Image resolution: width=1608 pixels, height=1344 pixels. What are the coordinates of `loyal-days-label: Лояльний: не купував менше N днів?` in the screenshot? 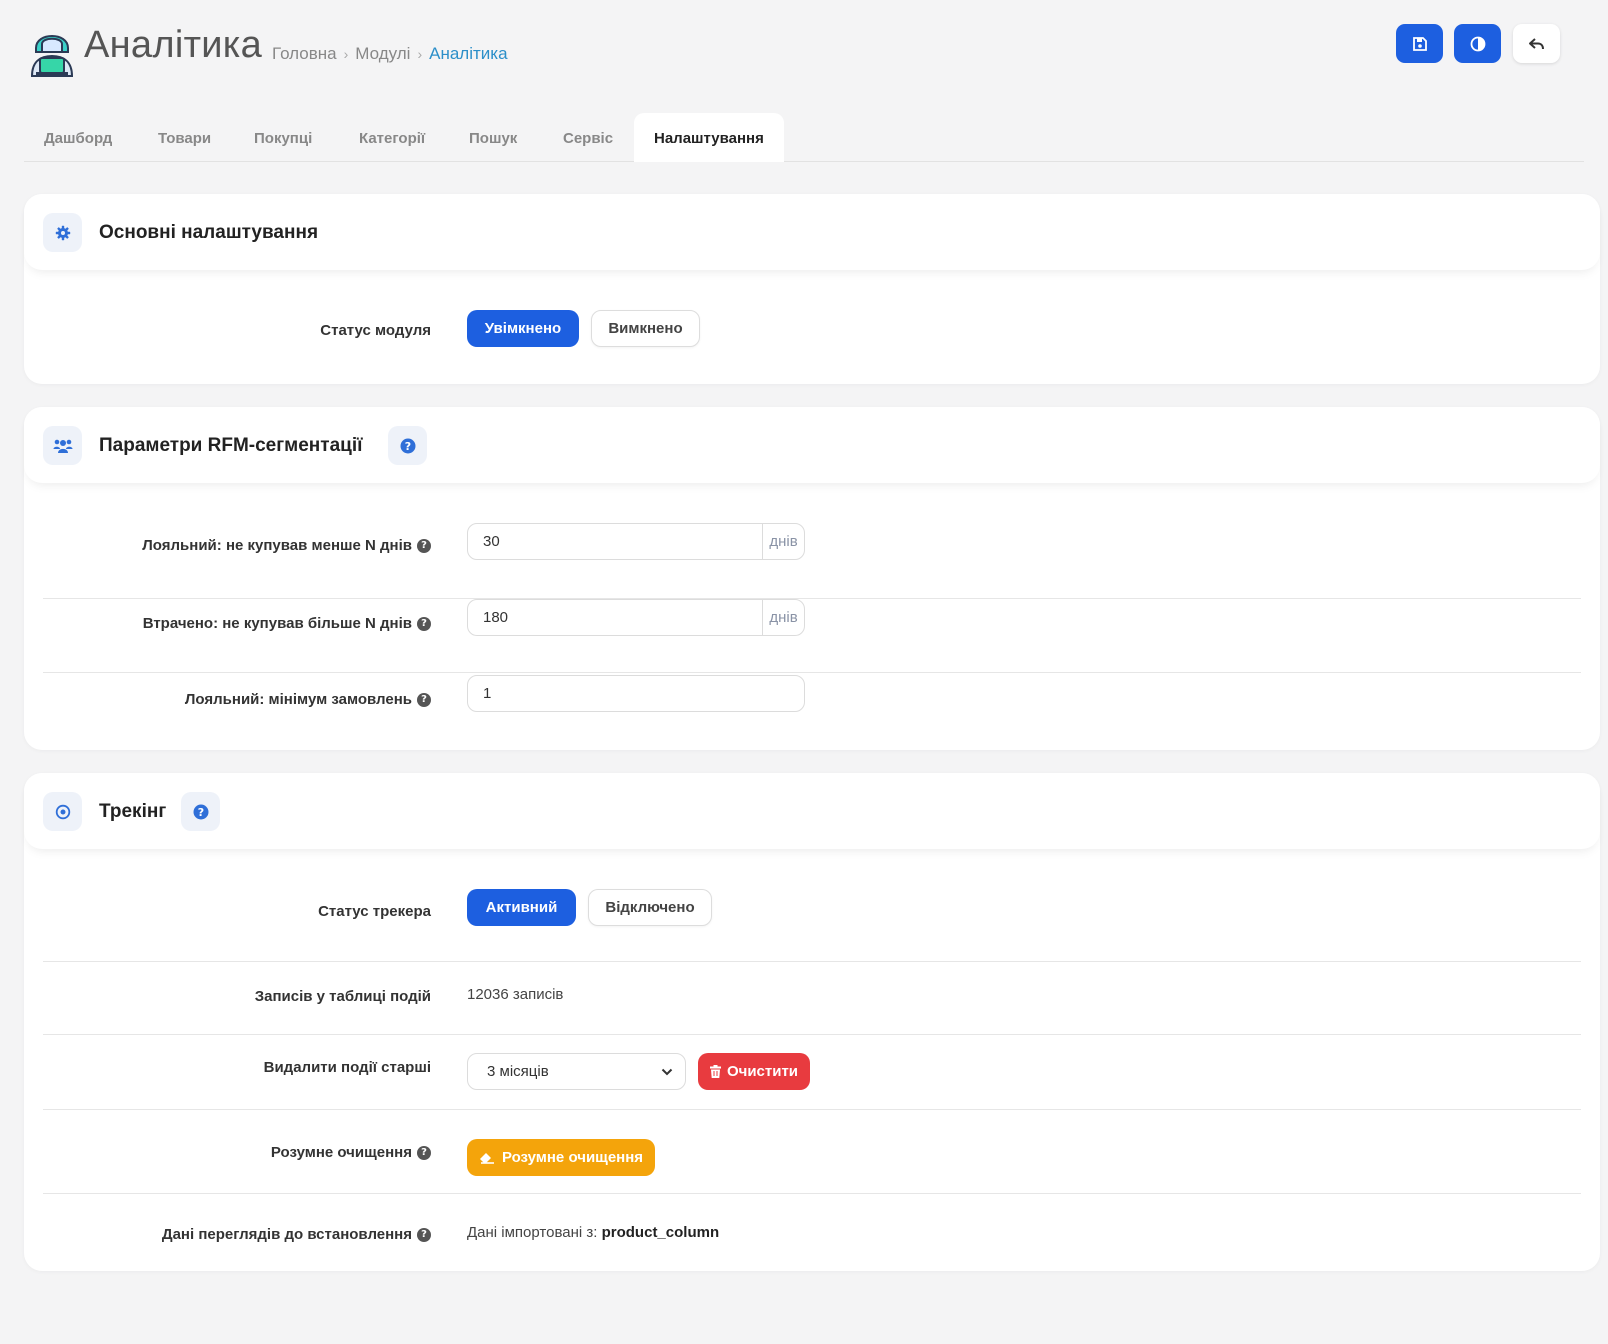 It's located at (286, 545).